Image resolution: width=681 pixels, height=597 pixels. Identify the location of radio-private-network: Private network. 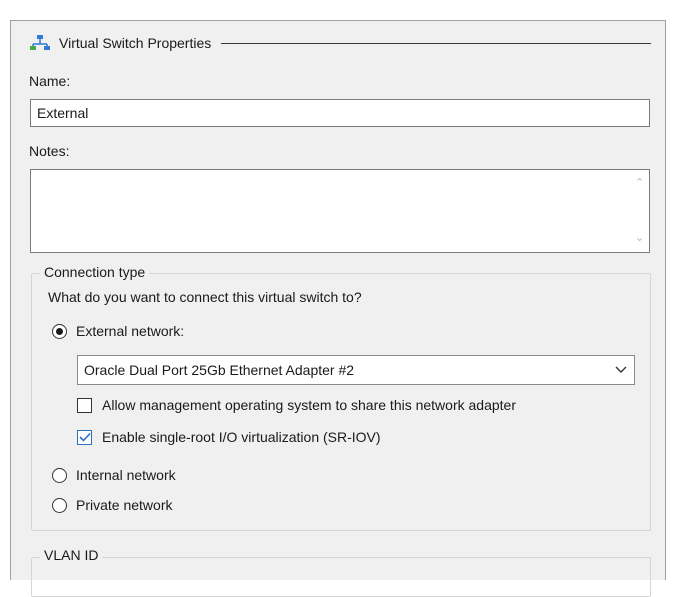
(112, 505).